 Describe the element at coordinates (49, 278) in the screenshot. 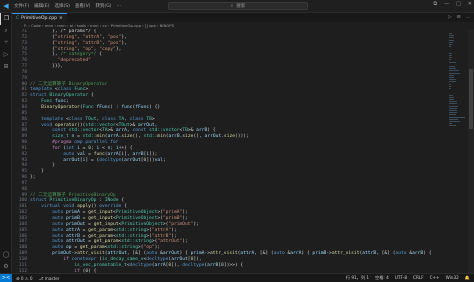

I see `branch-status: ⎇ master` at that location.